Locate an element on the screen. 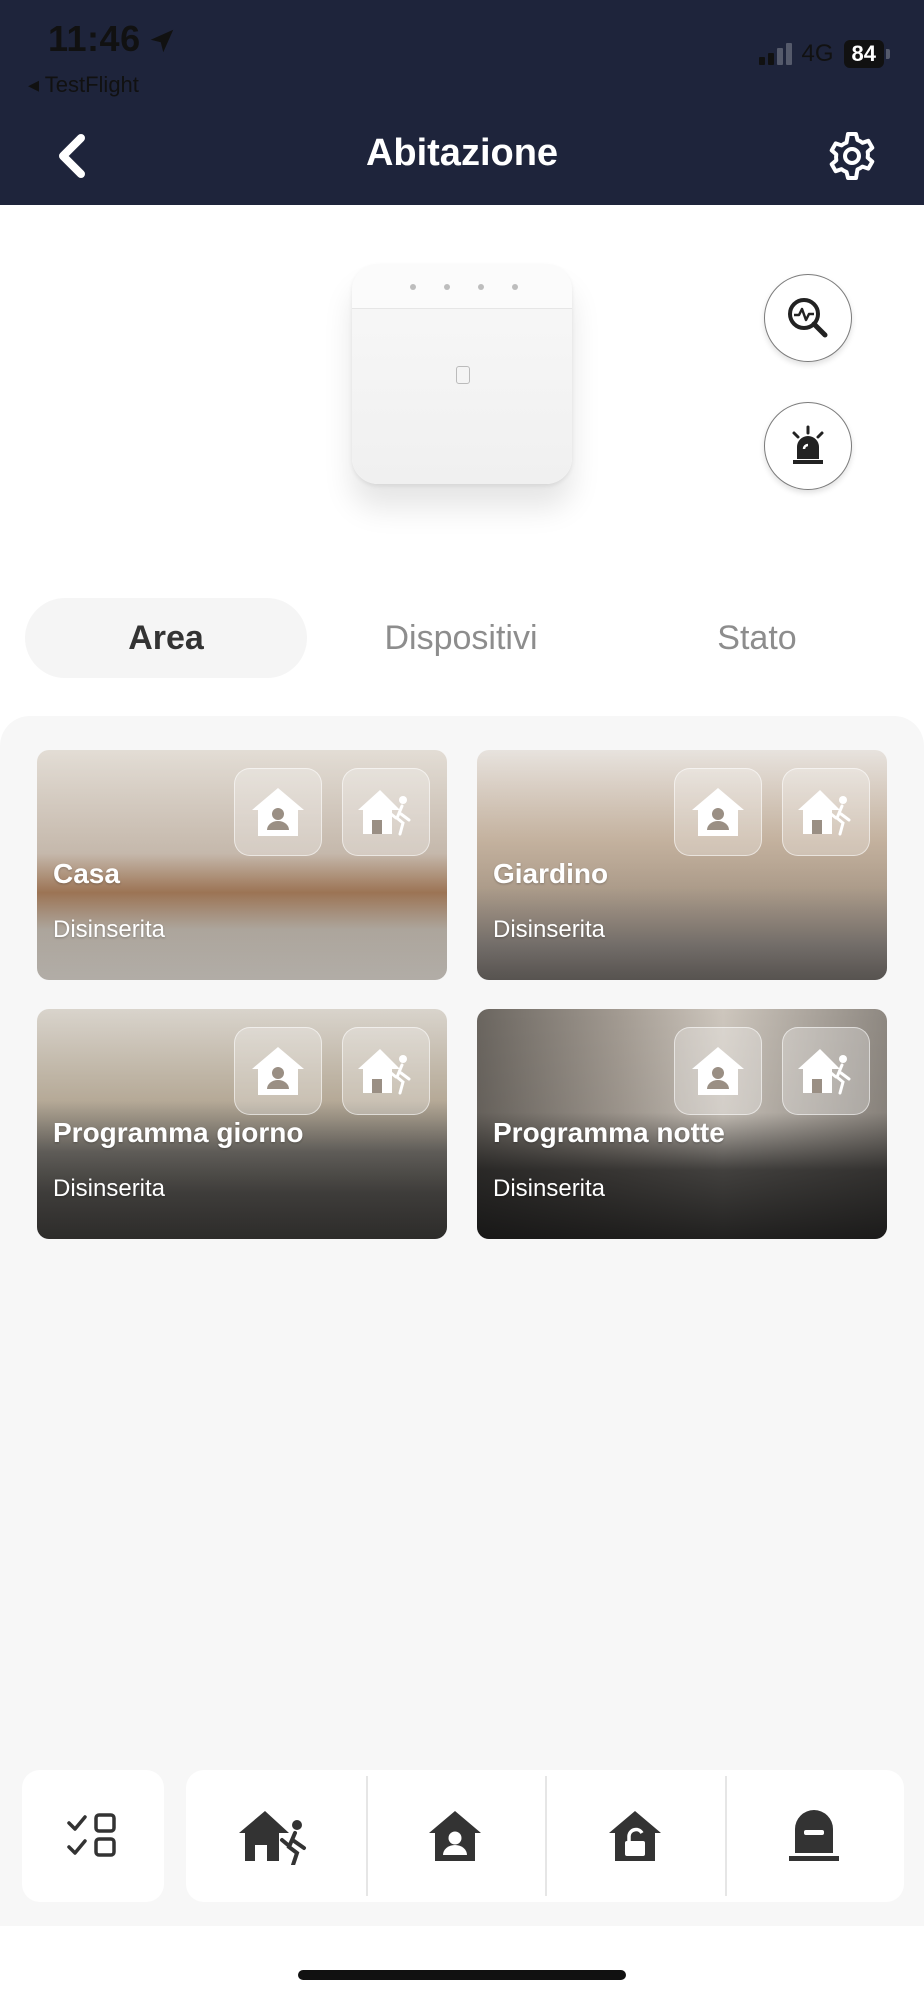  checklist-icon is located at coordinates (91, 1835).